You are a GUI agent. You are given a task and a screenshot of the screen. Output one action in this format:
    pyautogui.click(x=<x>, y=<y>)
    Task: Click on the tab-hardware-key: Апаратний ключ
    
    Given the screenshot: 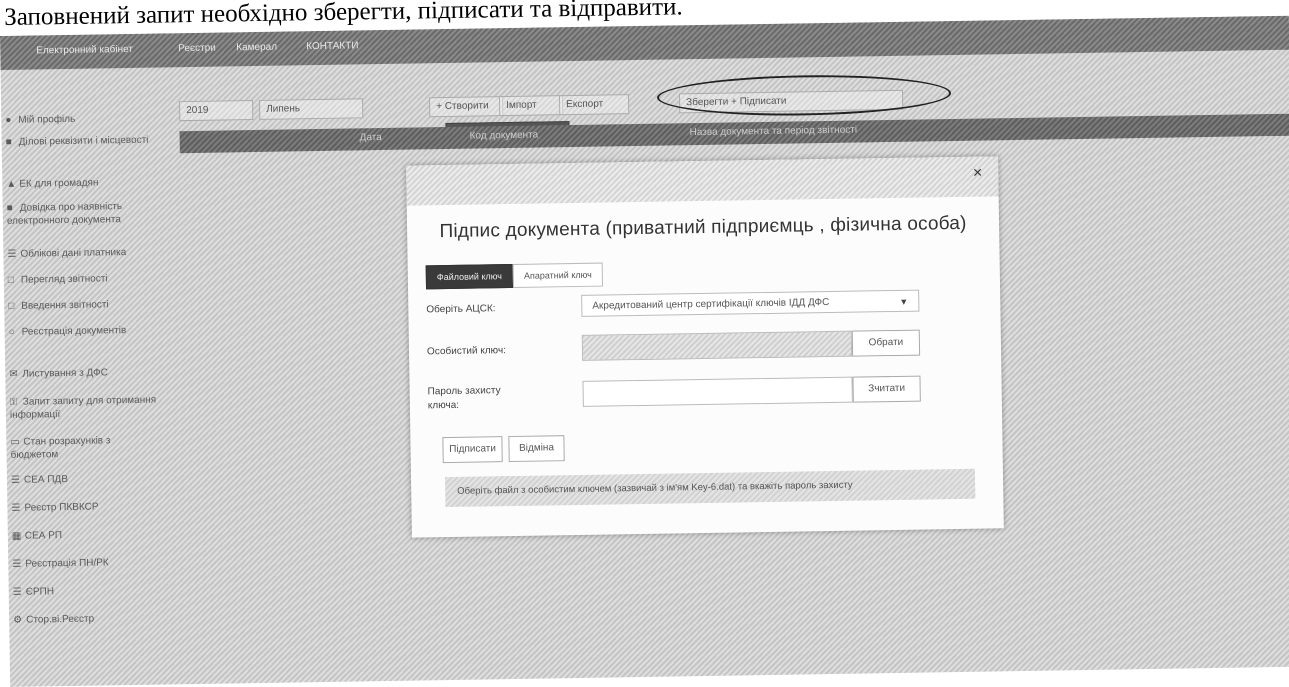 What is the action you would take?
    pyautogui.click(x=557, y=275)
    